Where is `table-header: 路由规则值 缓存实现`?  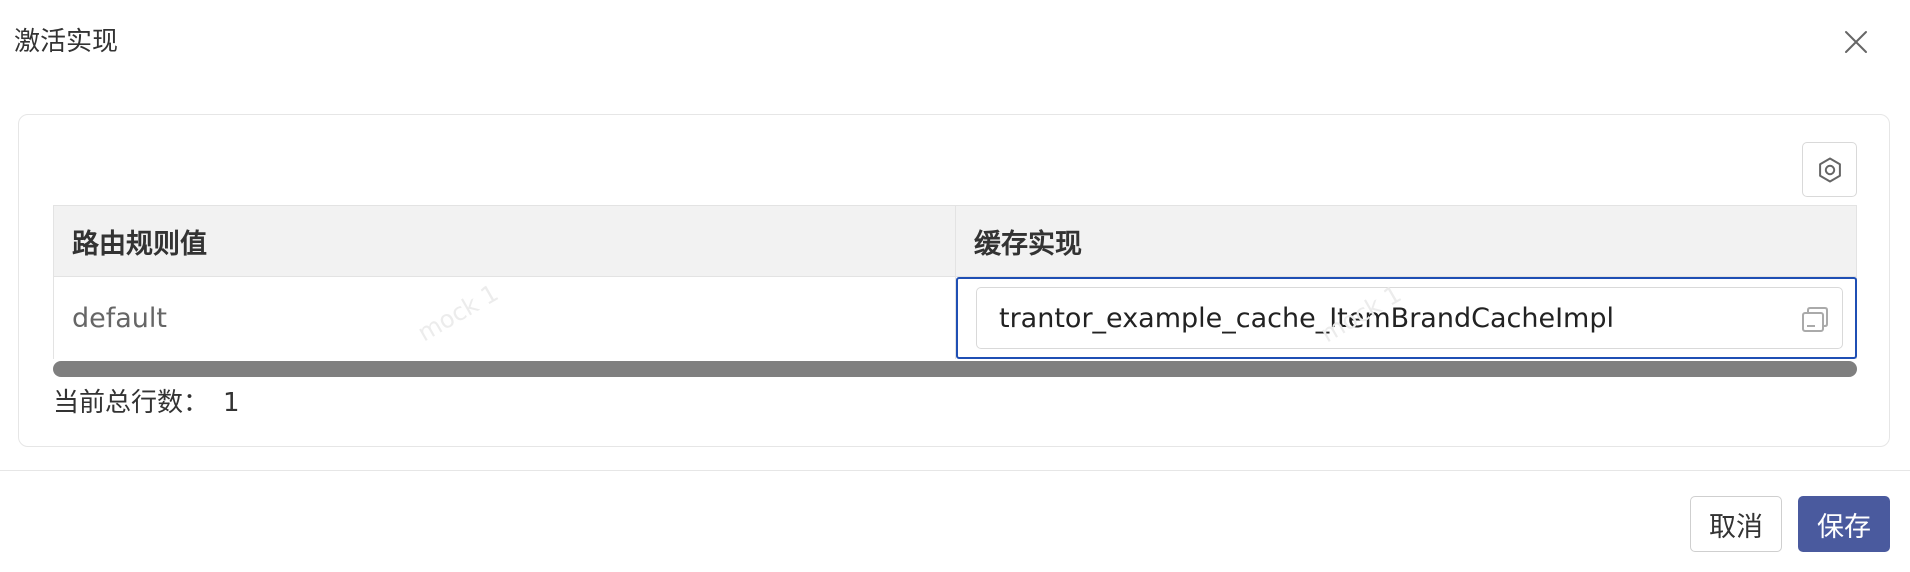 table-header: 路由规则值 缓存实现 is located at coordinates (955, 241).